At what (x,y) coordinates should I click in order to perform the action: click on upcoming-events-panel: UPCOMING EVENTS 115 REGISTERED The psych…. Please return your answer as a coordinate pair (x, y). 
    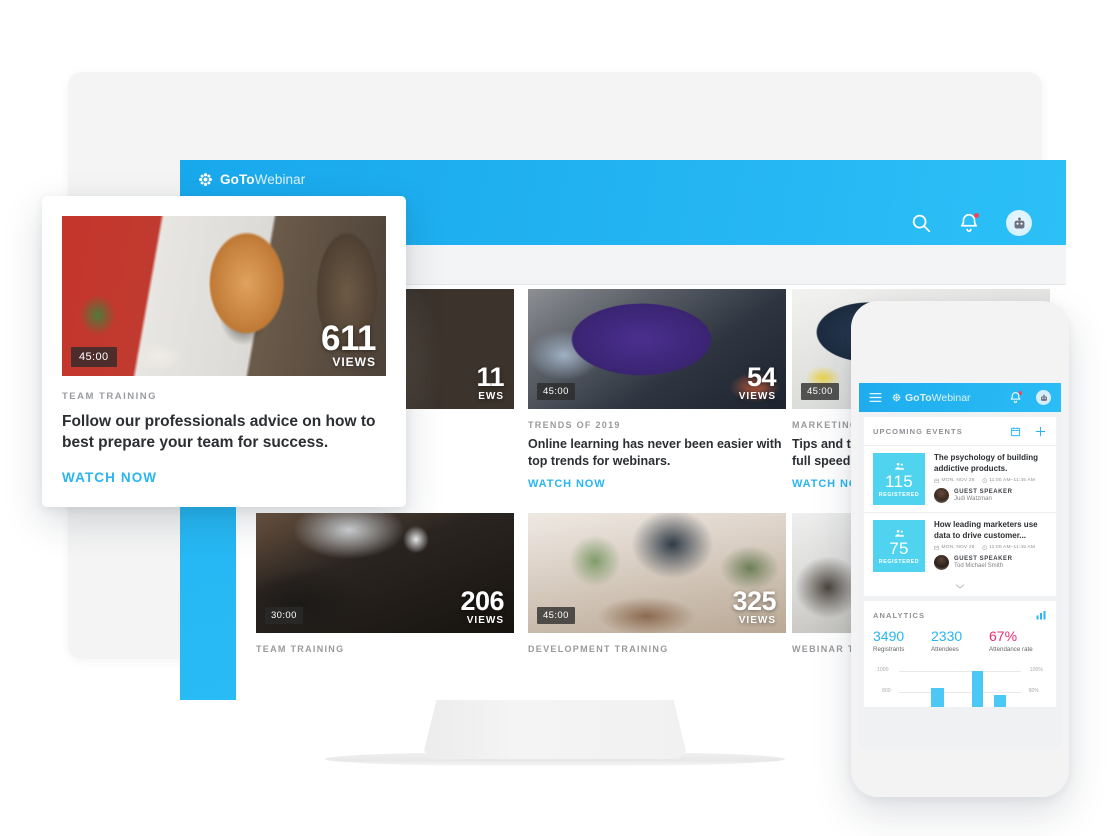
    Looking at the image, I should click on (960, 506).